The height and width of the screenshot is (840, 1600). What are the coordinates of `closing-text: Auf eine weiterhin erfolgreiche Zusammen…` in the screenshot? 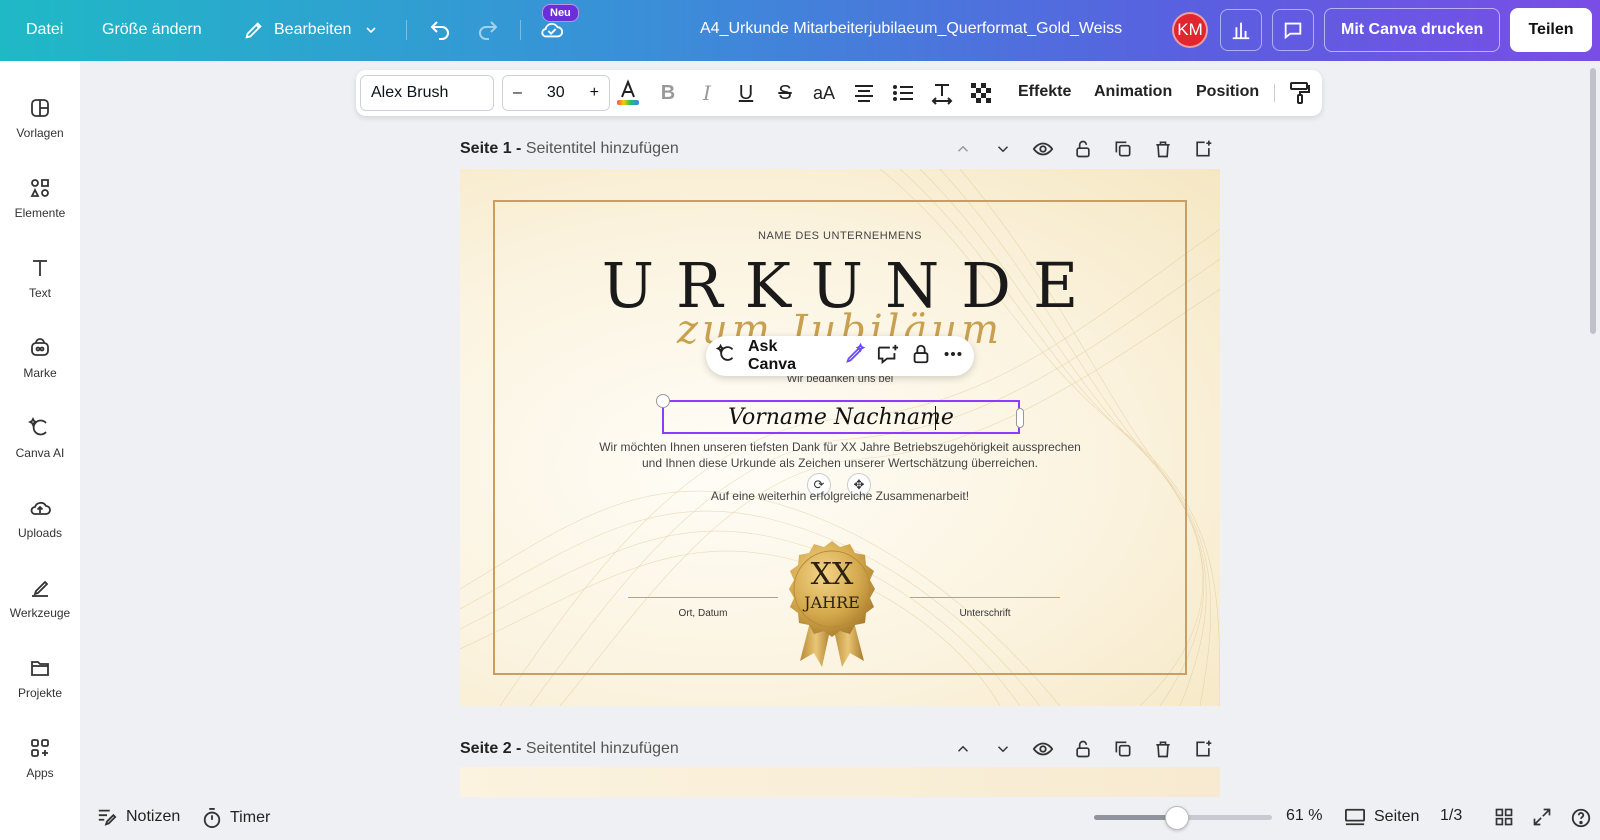 It's located at (840, 496).